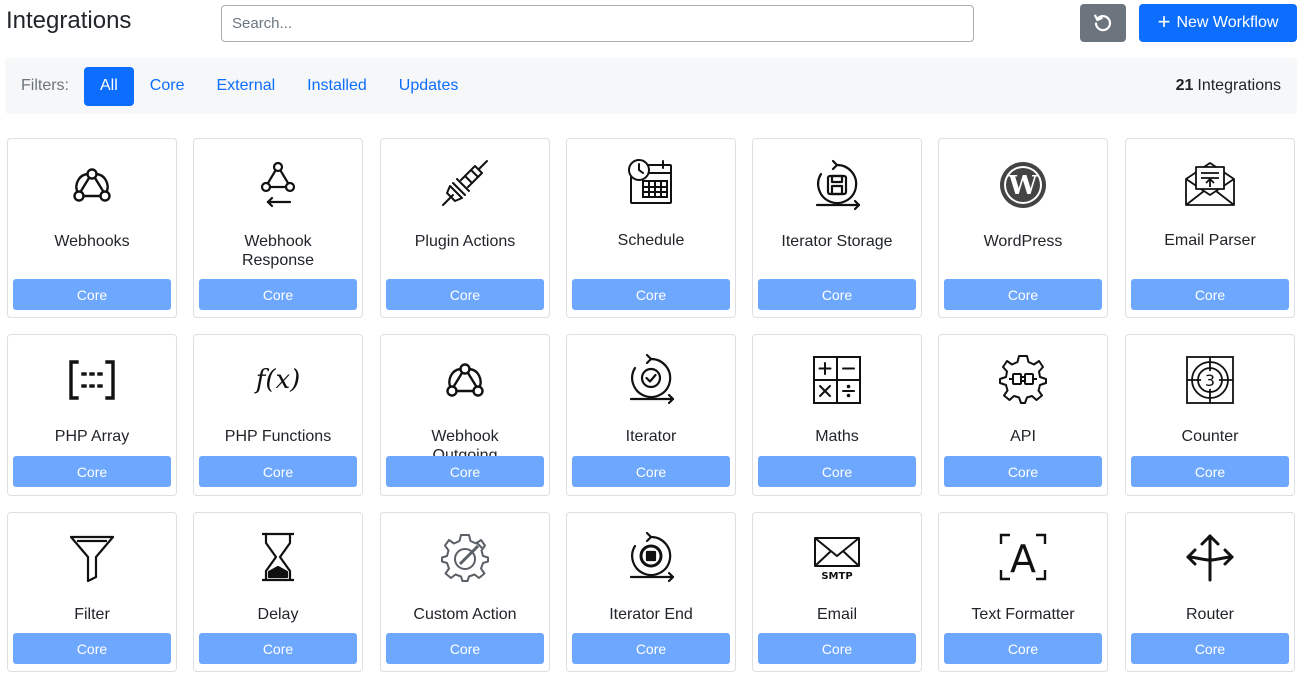  What do you see at coordinates (92, 415) in the screenshot?
I see `integration-card-php-array: PHP Array Core` at bounding box center [92, 415].